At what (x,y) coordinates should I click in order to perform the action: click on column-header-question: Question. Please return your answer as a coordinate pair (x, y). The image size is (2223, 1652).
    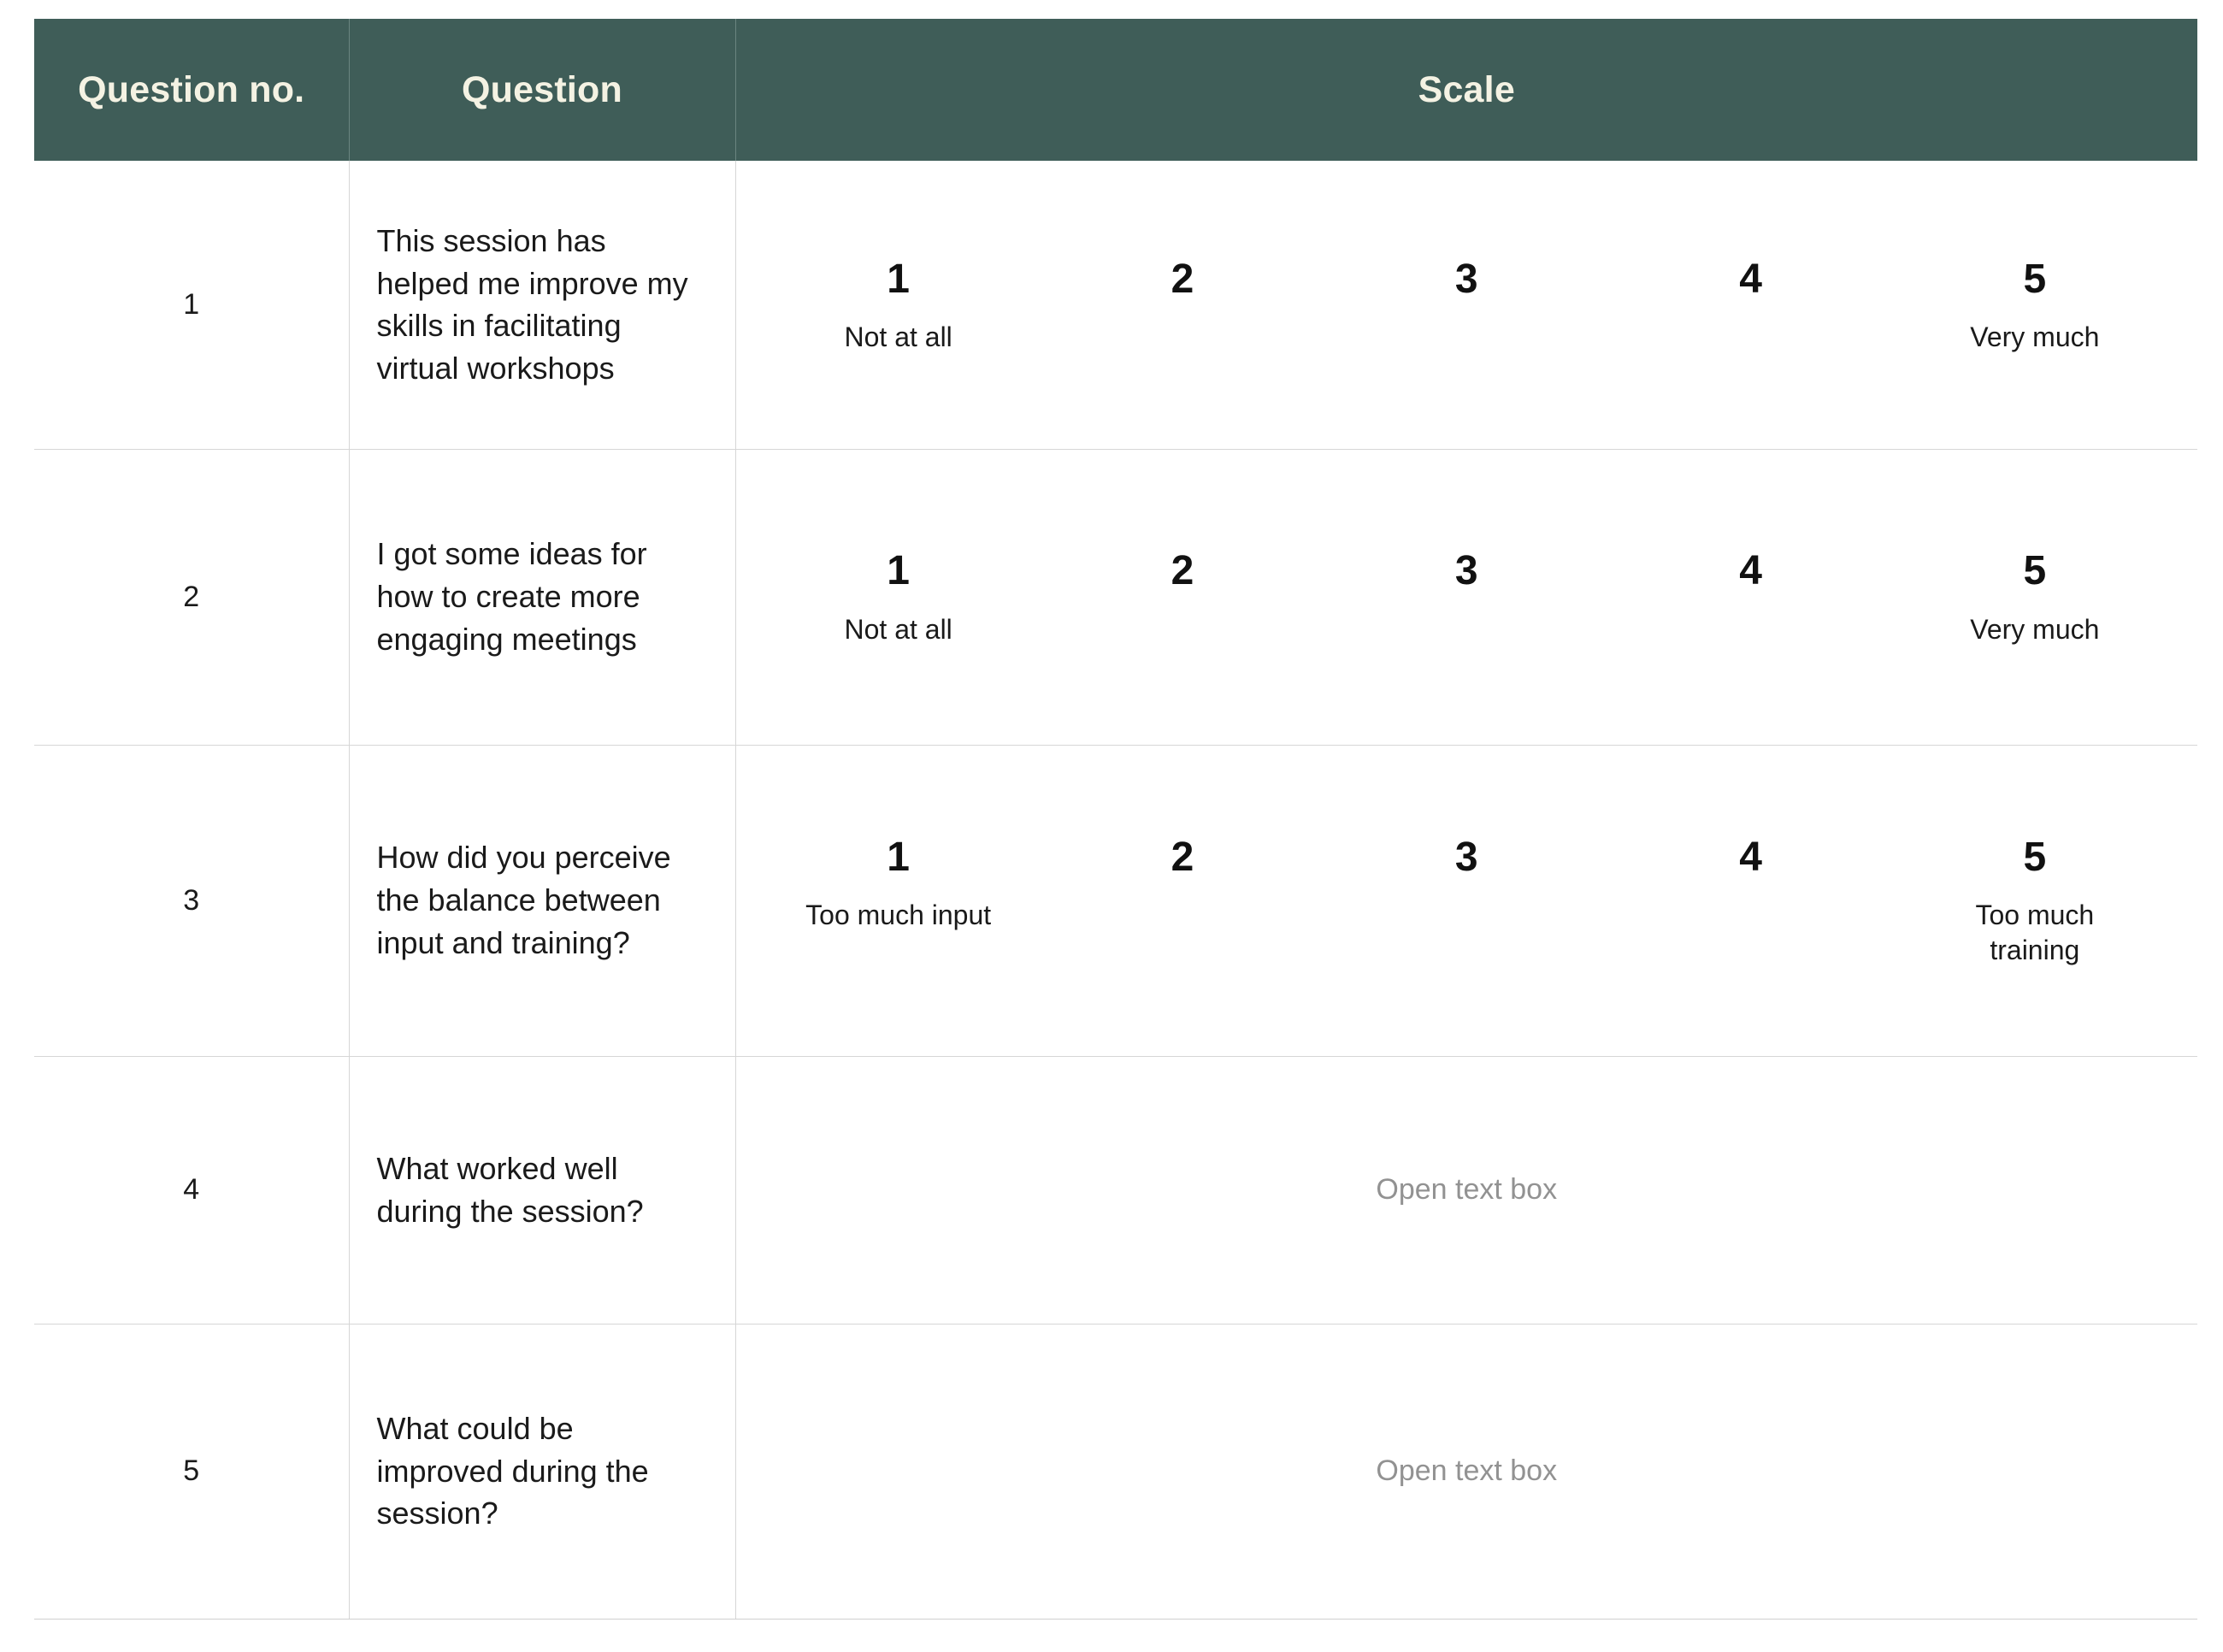
    Looking at the image, I should click on (542, 90).